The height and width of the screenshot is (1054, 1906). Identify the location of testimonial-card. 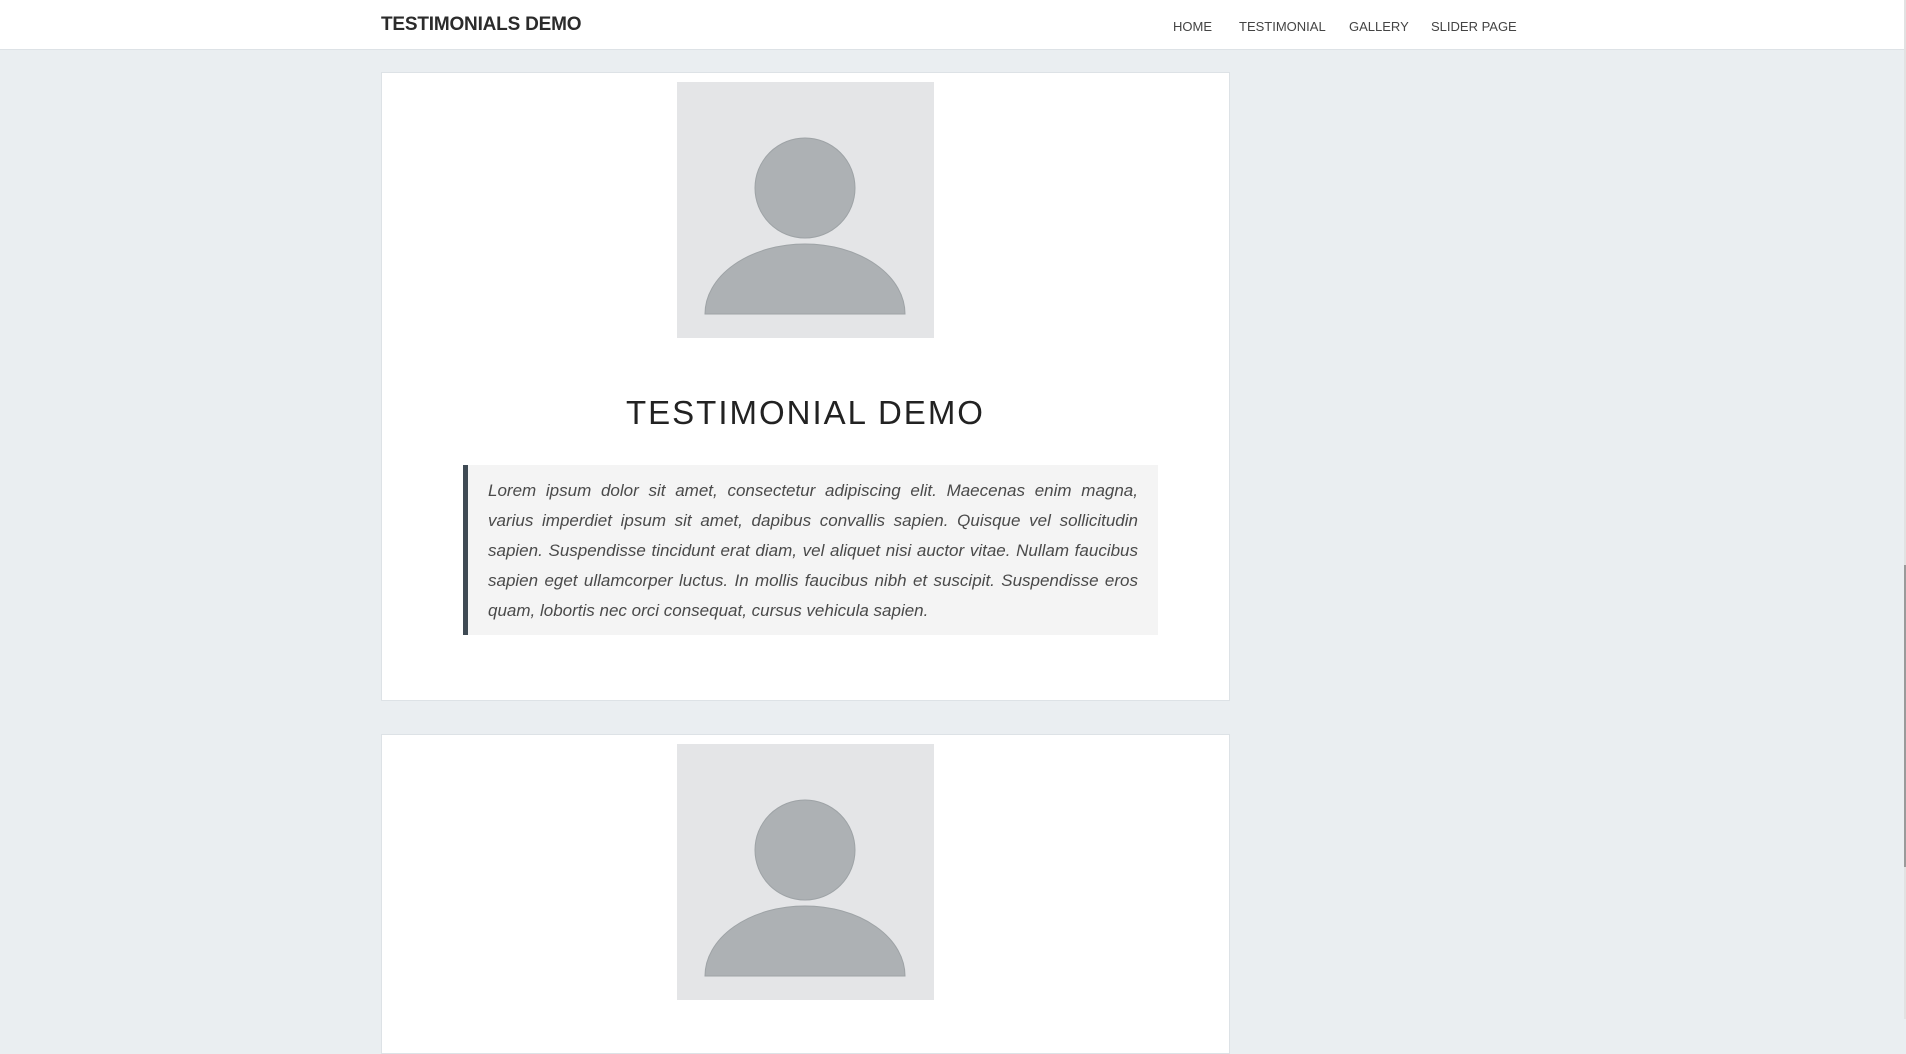
(805, 894).